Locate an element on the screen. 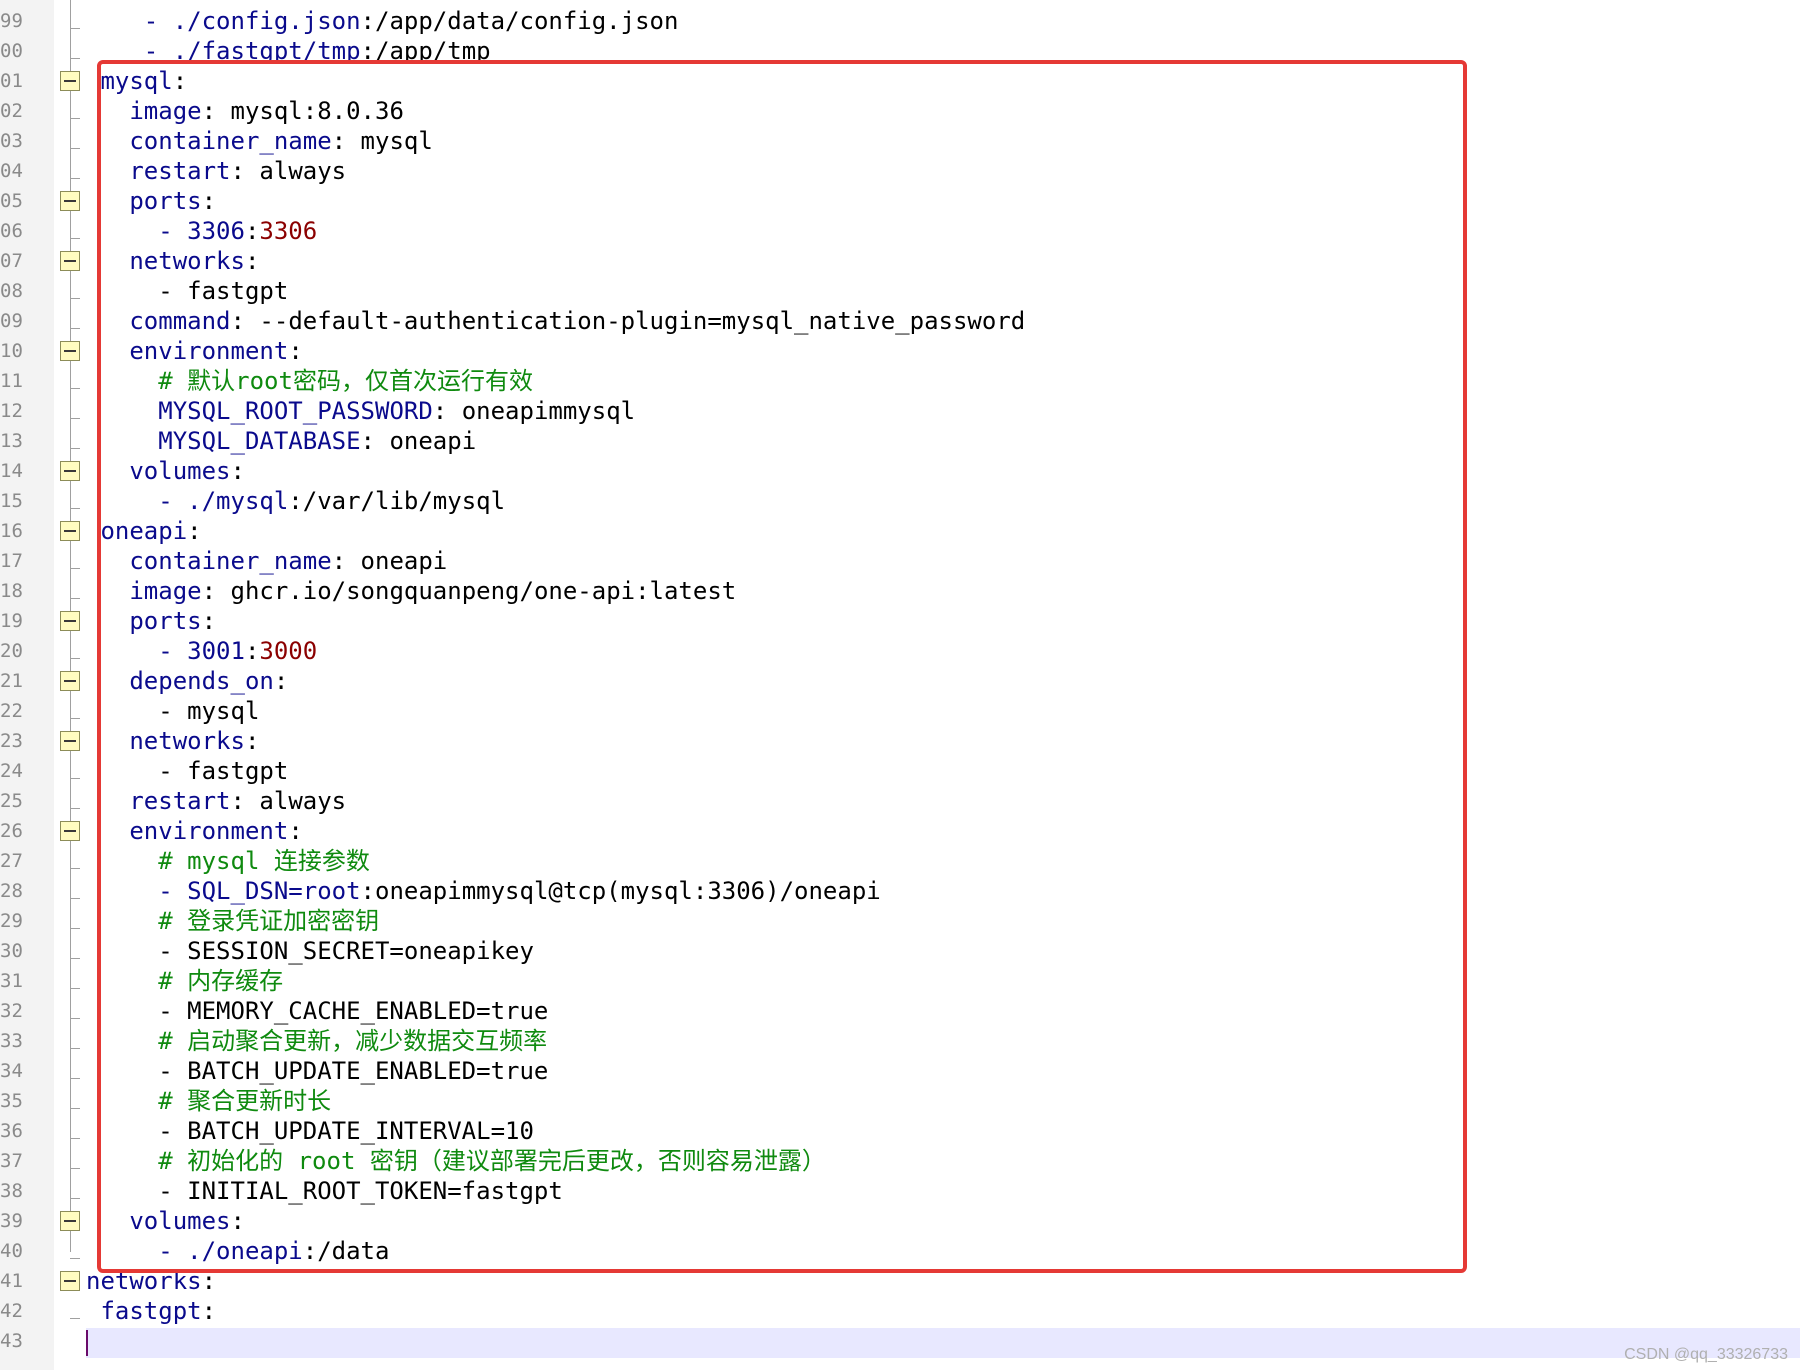 This screenshot has height=1370, width=1800. code-token: - BATCH_UPDATE_INTERVAL=10 is located at coordinates (310, 1131).